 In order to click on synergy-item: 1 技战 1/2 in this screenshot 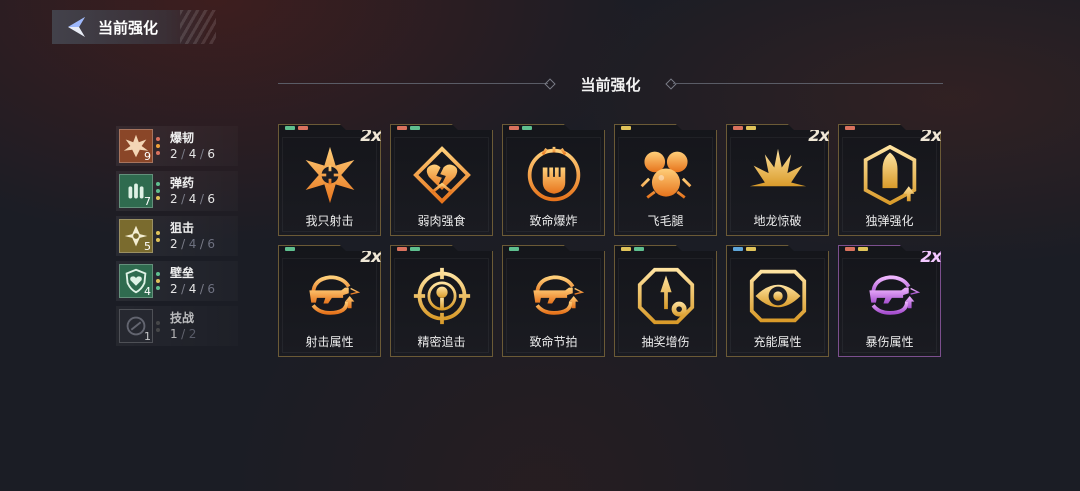, I will do `click(177, 326)`.